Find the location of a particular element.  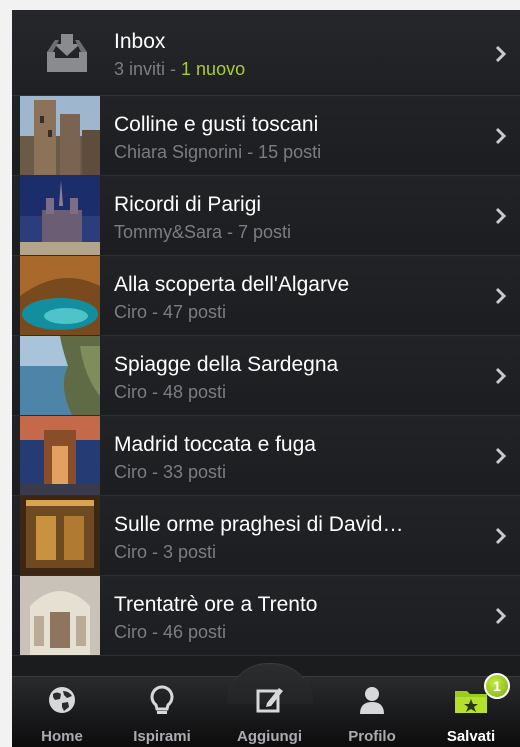

inbox-thumb is located at coordinates (60, 52).